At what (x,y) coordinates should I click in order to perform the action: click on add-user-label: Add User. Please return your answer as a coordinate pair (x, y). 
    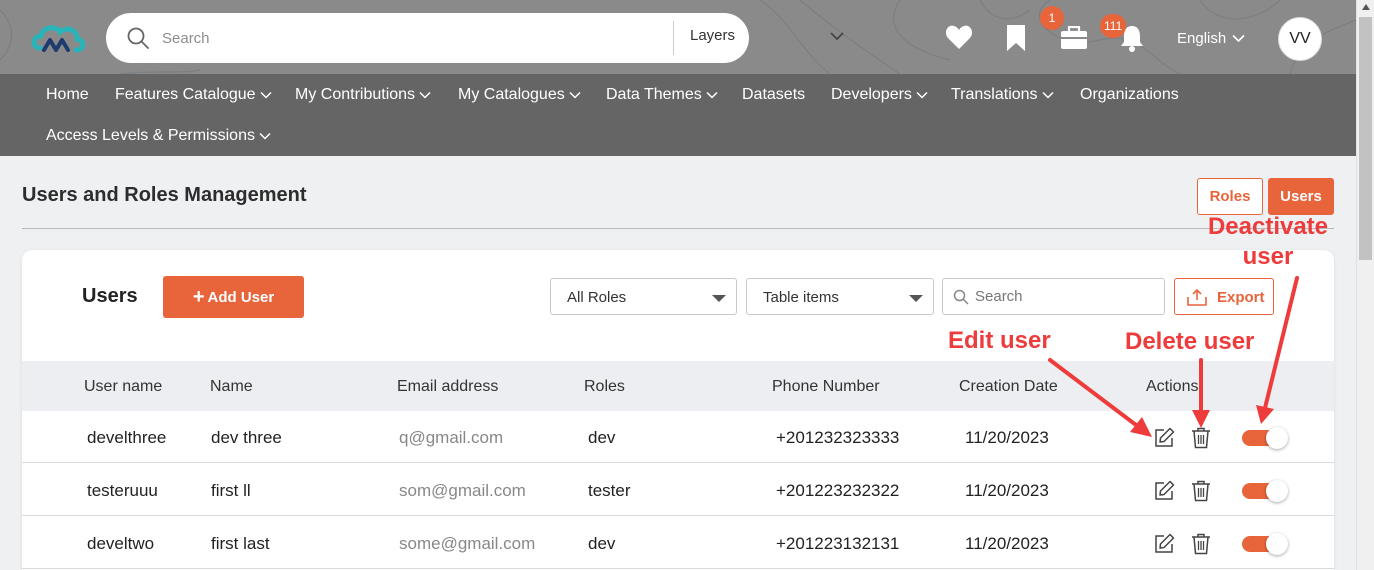
    Looking at the image, I should click on (241, 297).